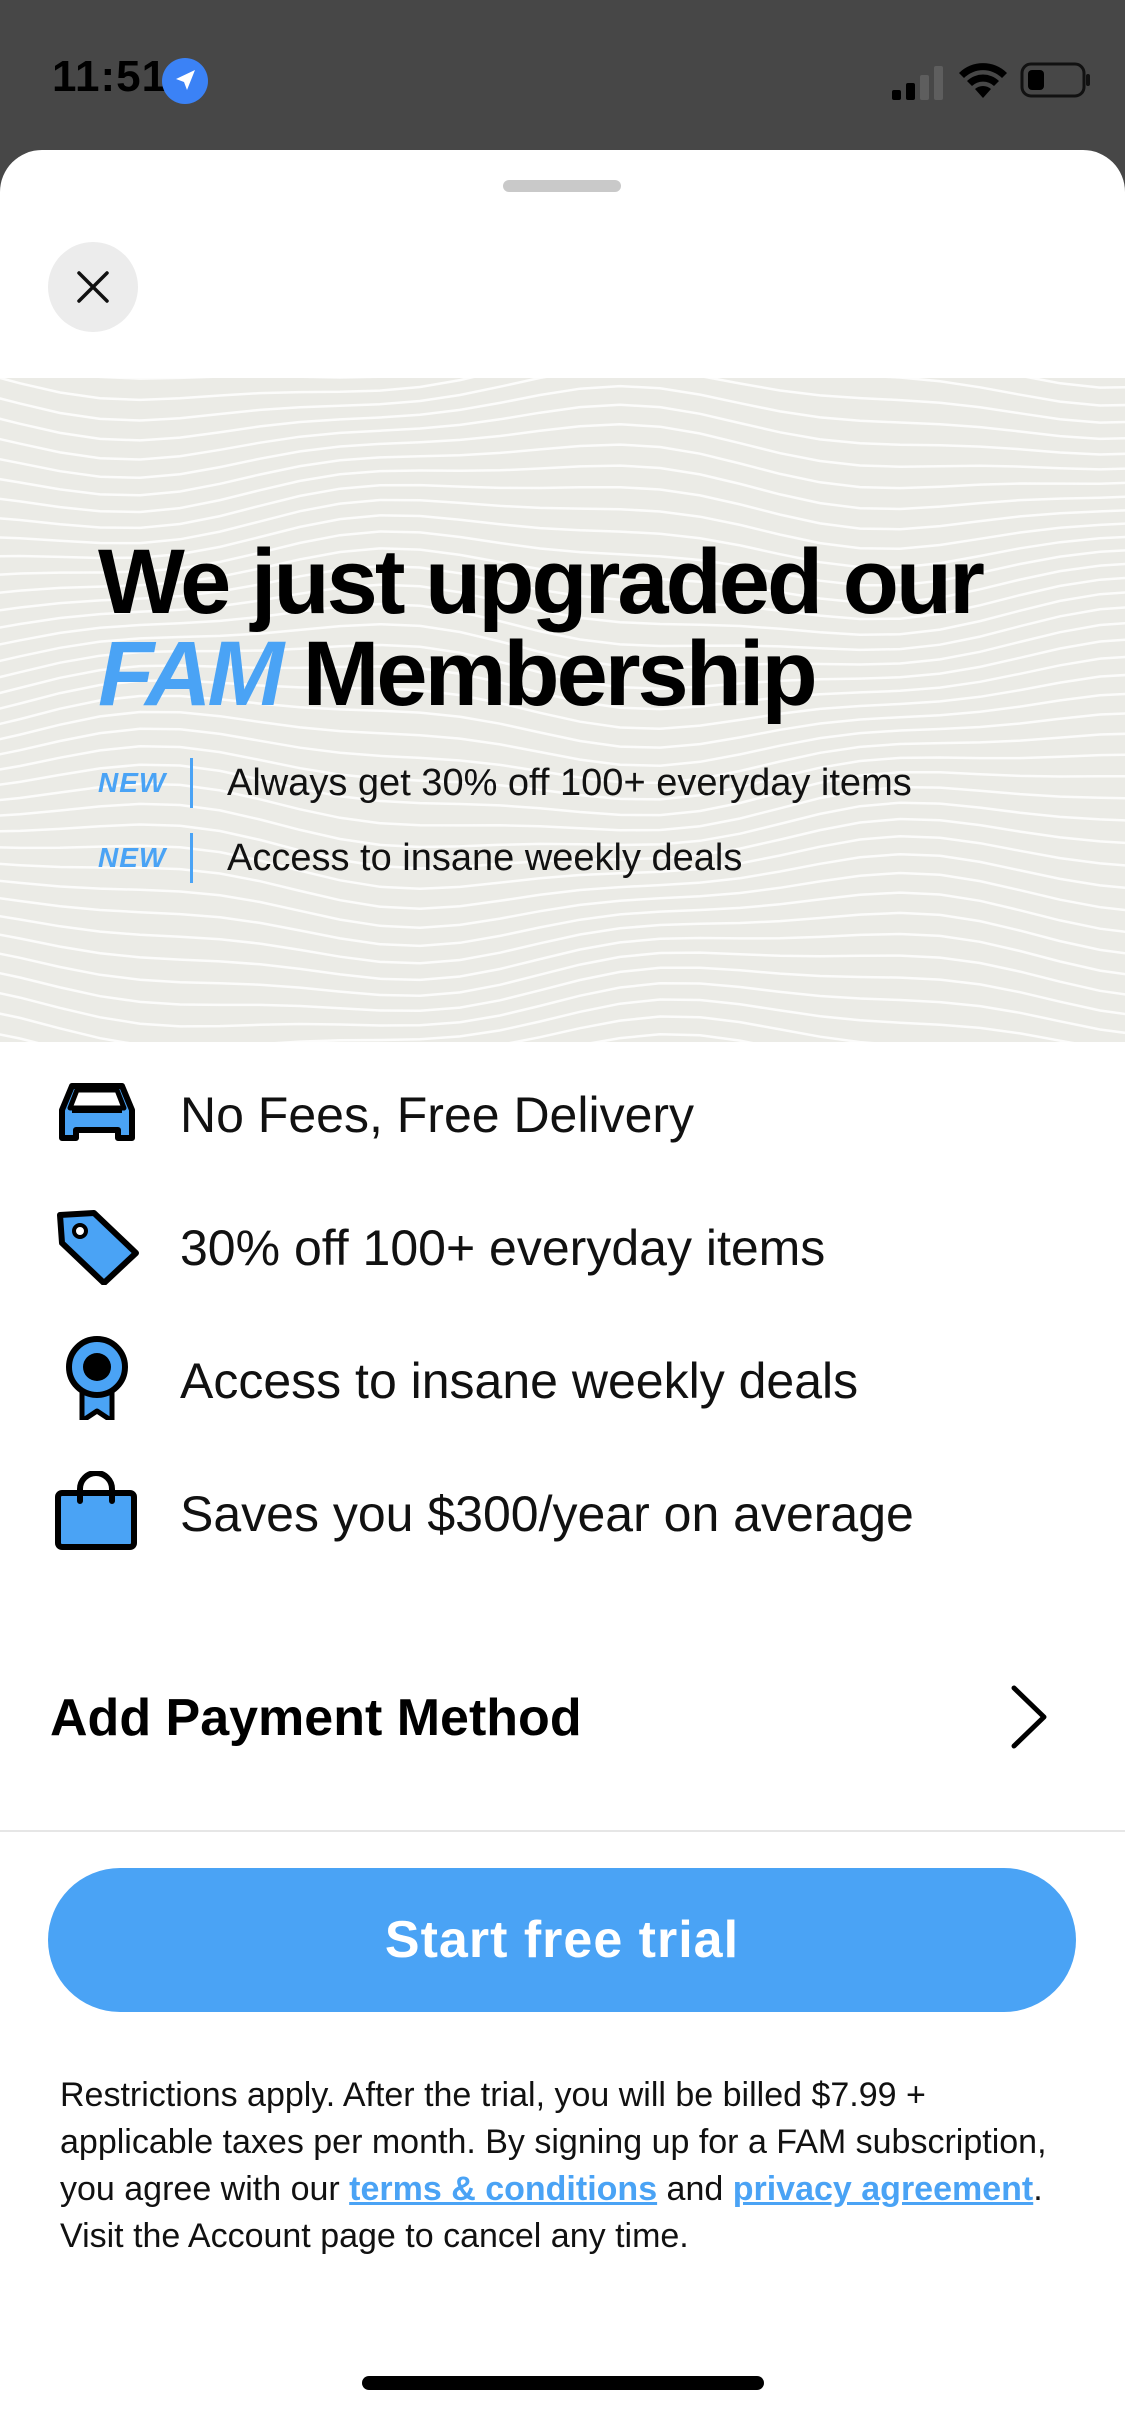 This screenshot has width=1125, height=2436. I want to click on benefit-discount: 30% off 100+ everyday items, so click(562, 1245).